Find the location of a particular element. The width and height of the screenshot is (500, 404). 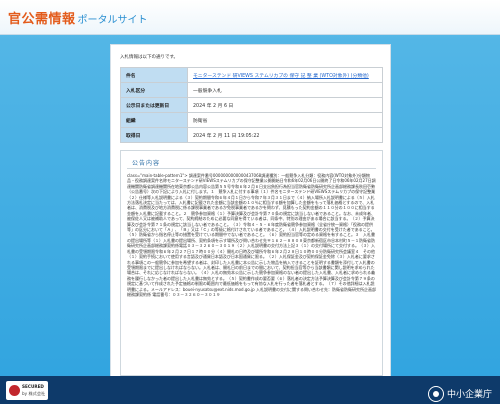

site-title-sub: ポータルサイト is located at coordinates (112, 20).